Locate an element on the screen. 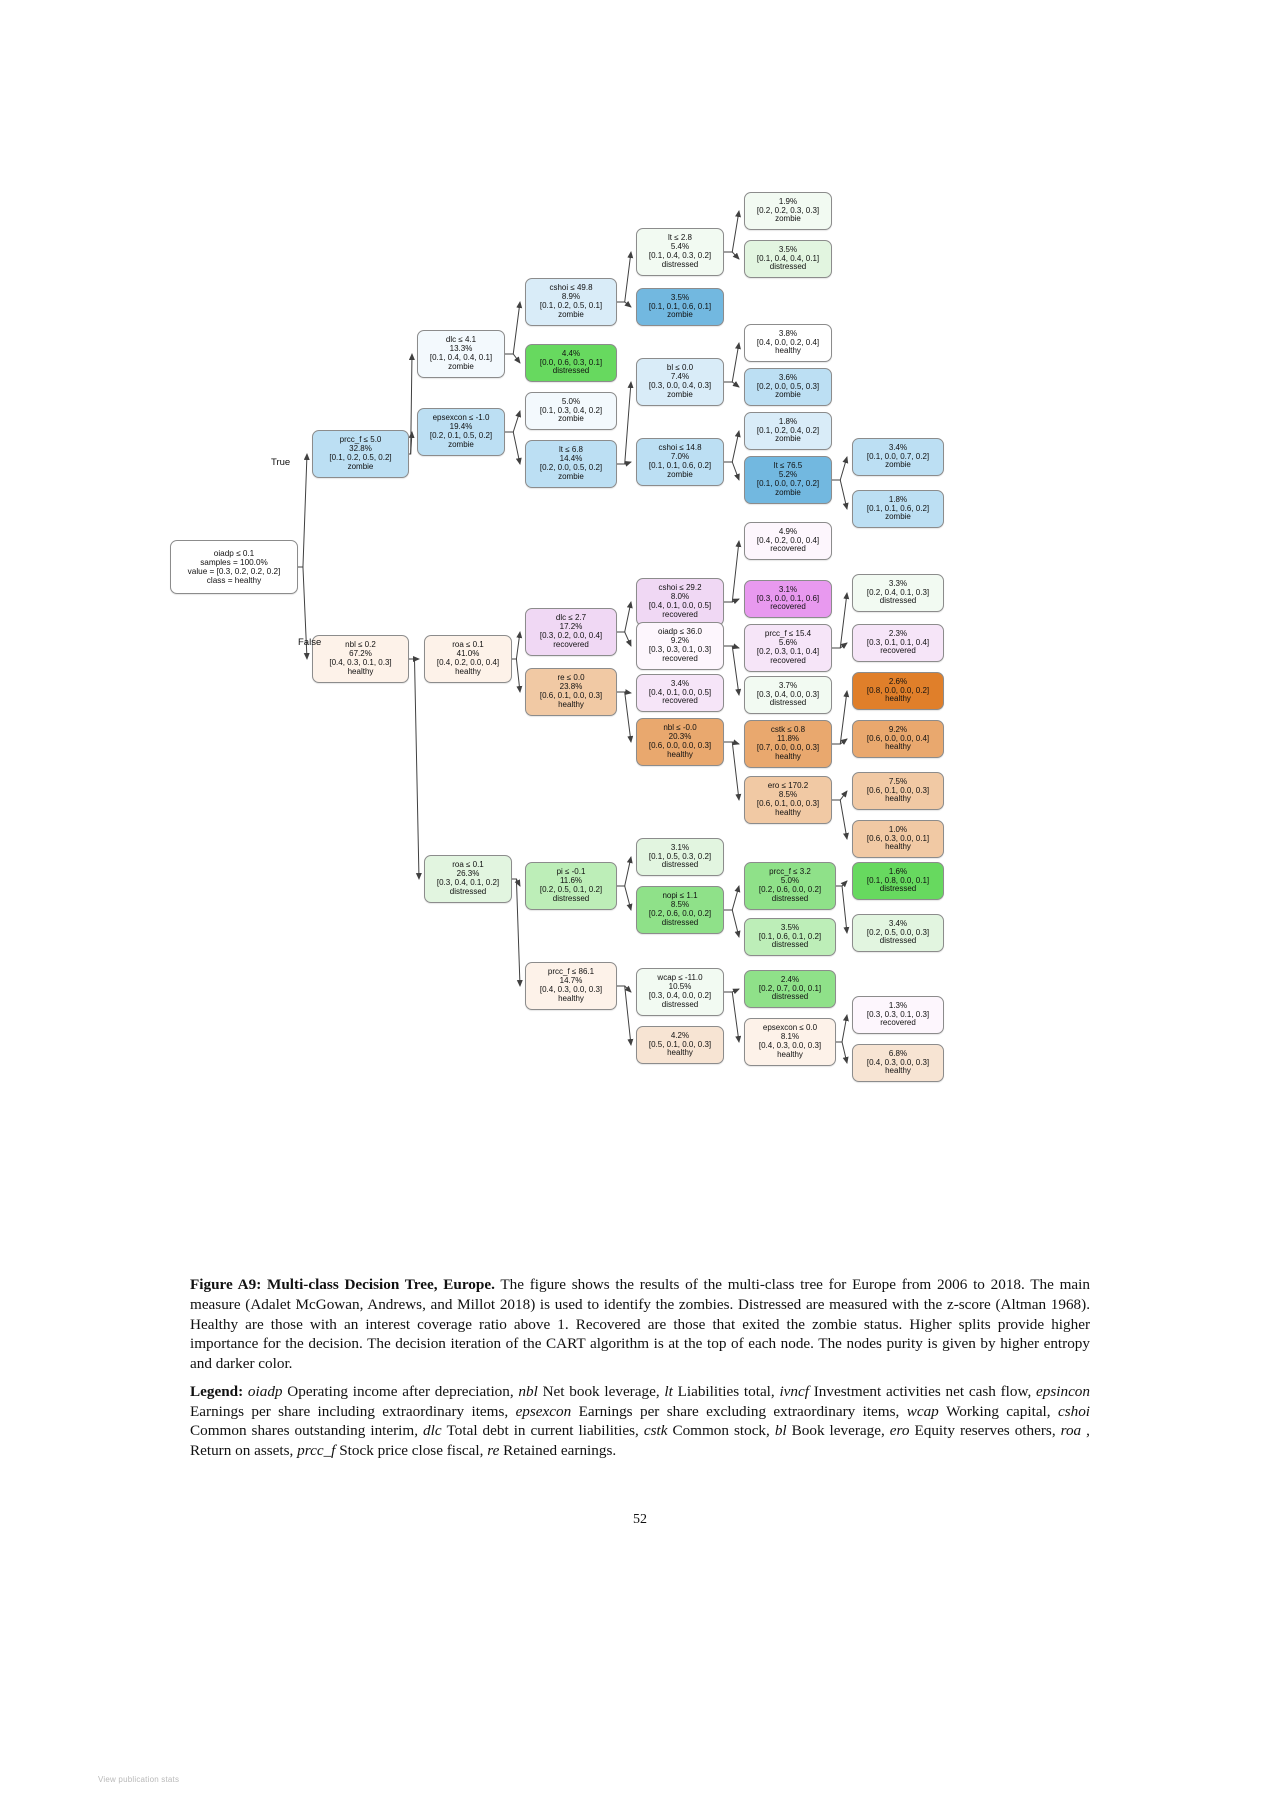 This screenshot has width=1280, height=1809. tree-node-n_lt765: lt ≤ 76.5 5.2% [0.1, 0.0, 0.7, 0.2] zombie is located at coordinates (788, 480).